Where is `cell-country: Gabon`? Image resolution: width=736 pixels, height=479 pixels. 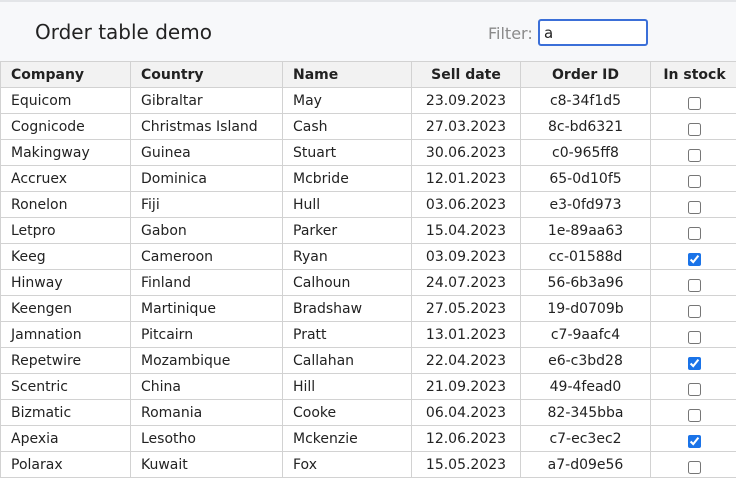 cell-country: Gabon is located at coordinates (206, 230).